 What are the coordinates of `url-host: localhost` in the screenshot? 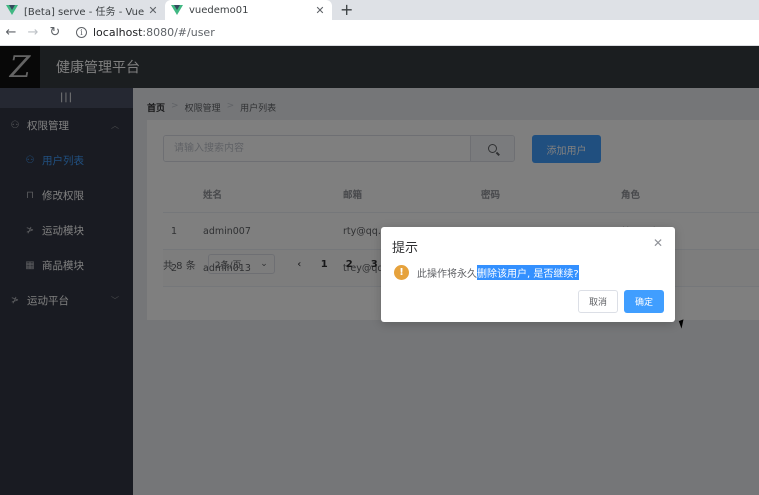 It's located at (118, 32).